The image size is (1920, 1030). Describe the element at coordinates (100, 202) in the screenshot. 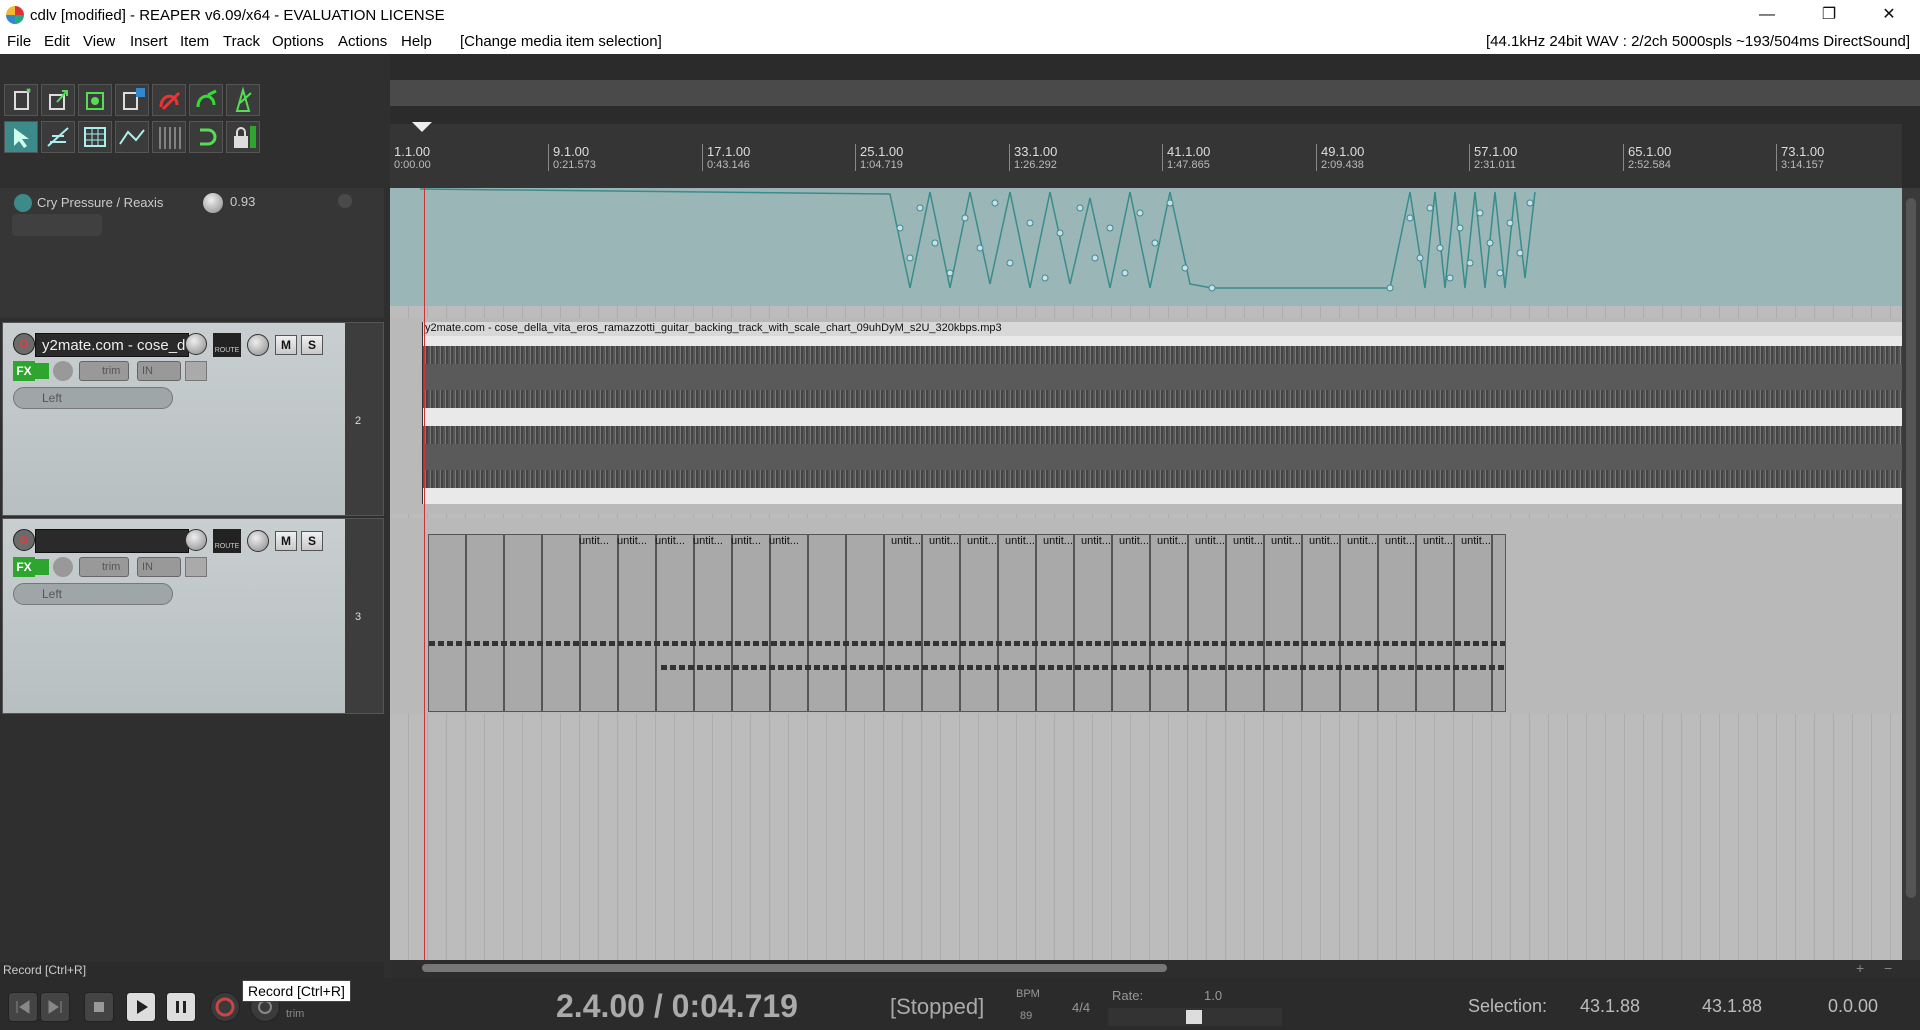

I see `envelope-name: Cry Pressure / Reaxis` at that location.